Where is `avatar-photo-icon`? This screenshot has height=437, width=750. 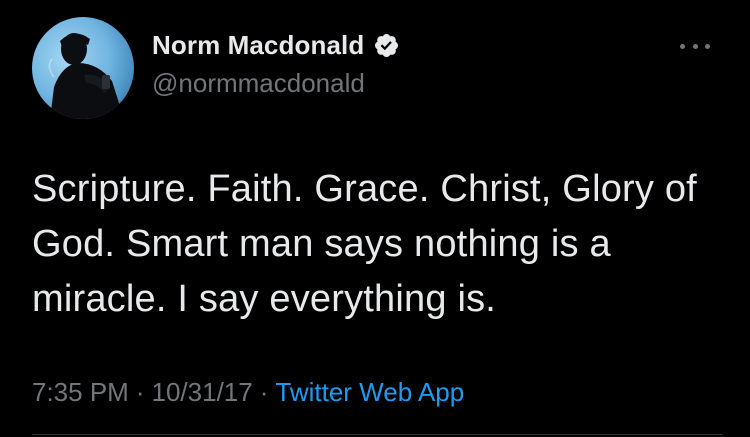
avatar-photo-icon is located at coordinates (83, 68).